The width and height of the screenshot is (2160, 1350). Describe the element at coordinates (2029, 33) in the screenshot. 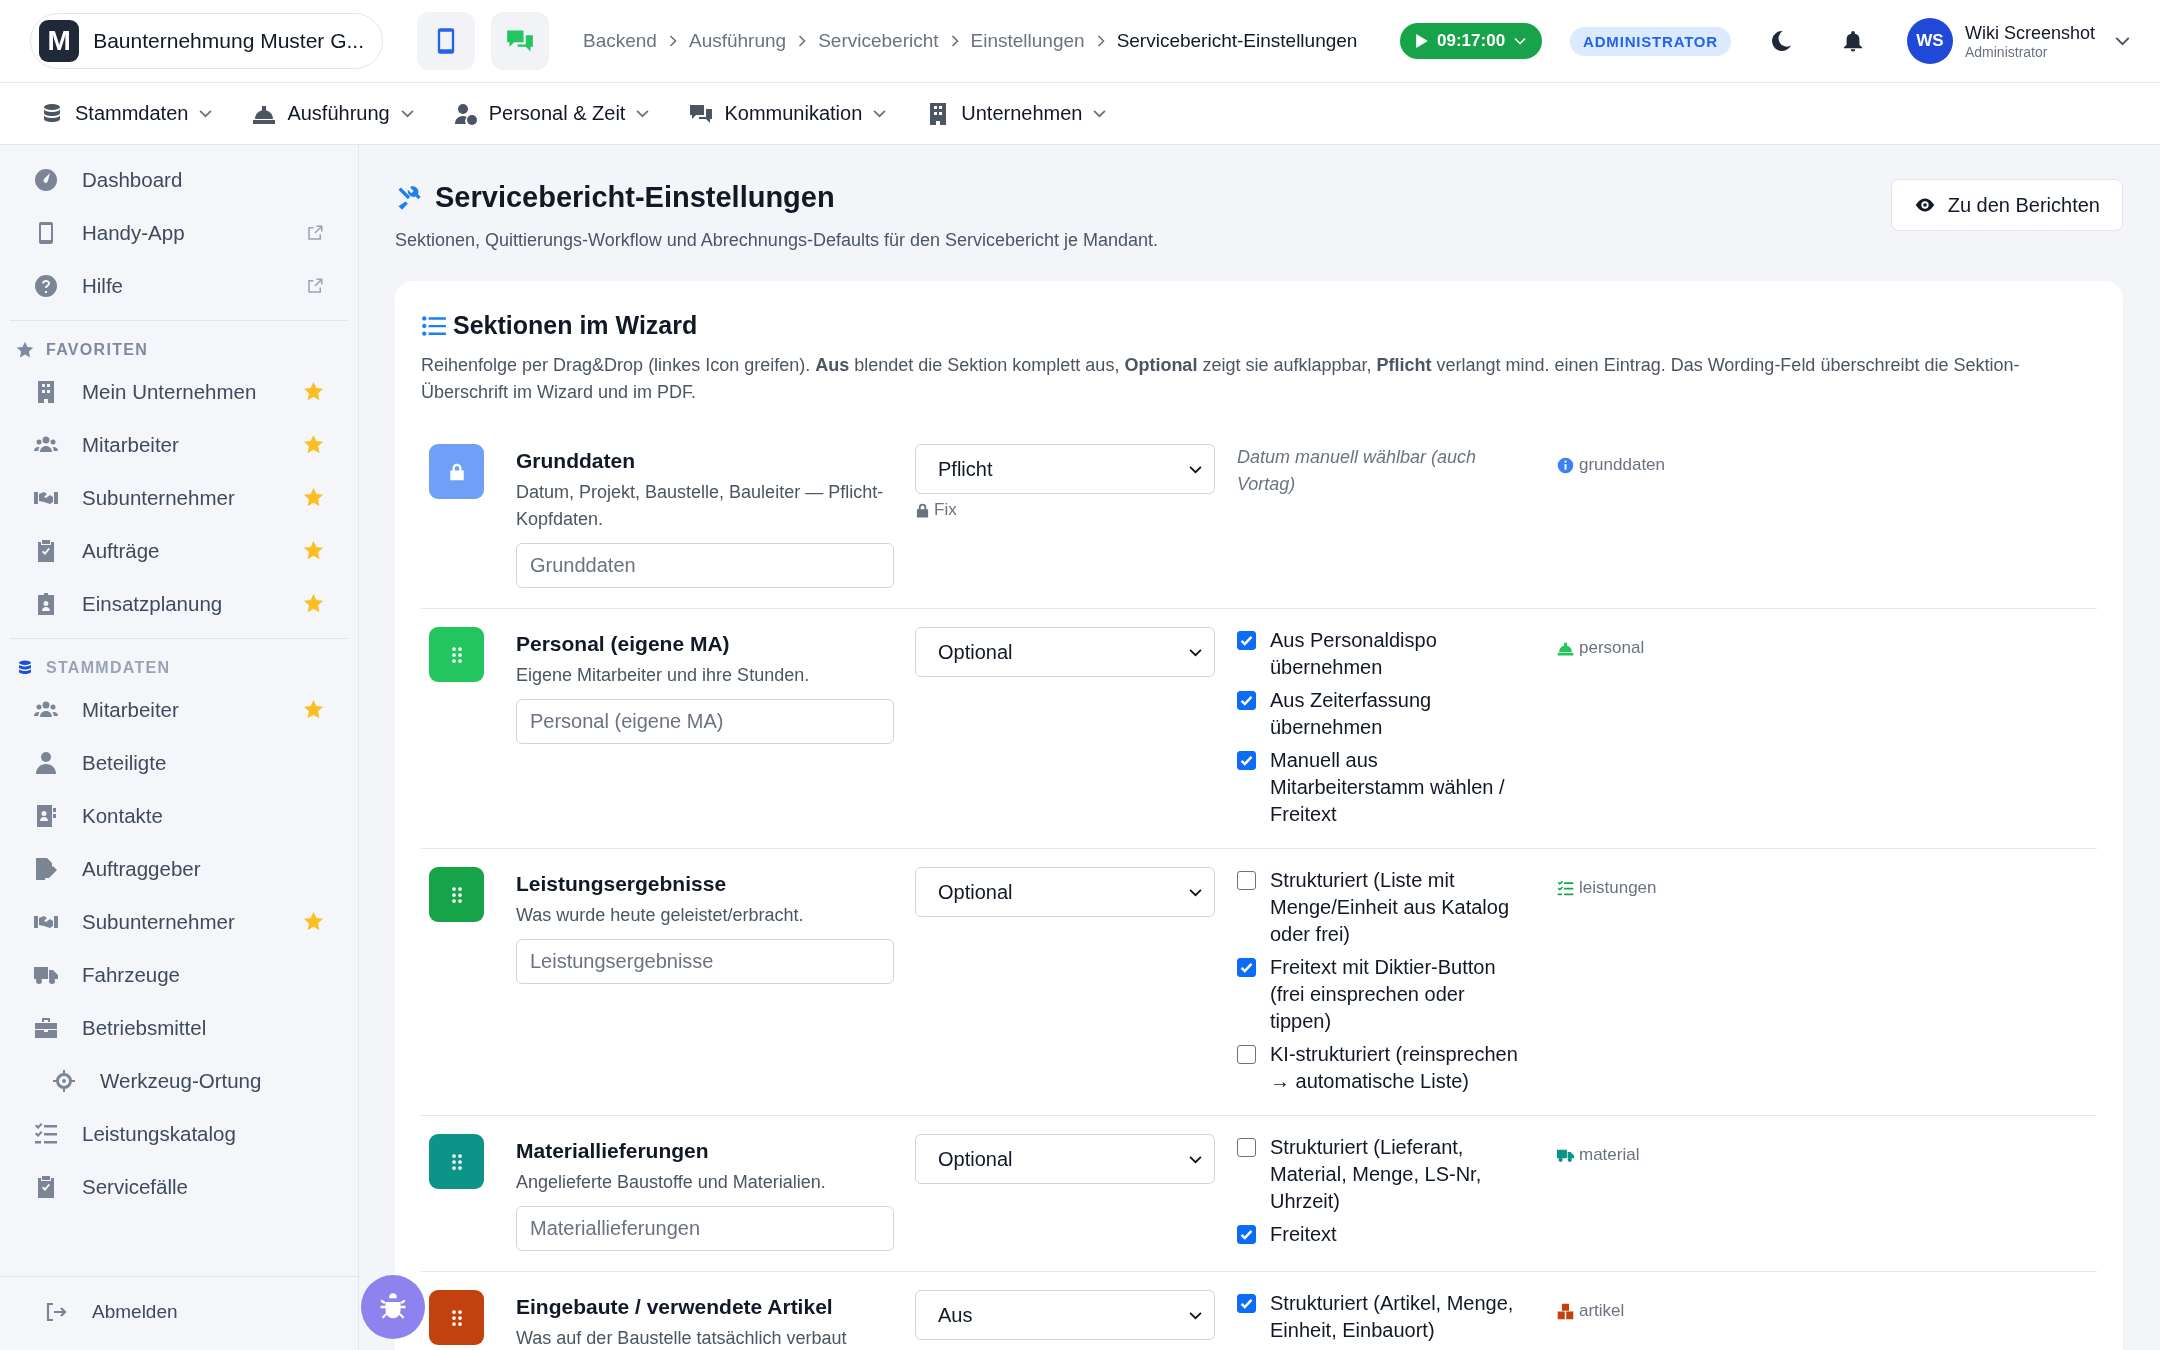

I see `user-name: Wiki Screenshot` at that location.